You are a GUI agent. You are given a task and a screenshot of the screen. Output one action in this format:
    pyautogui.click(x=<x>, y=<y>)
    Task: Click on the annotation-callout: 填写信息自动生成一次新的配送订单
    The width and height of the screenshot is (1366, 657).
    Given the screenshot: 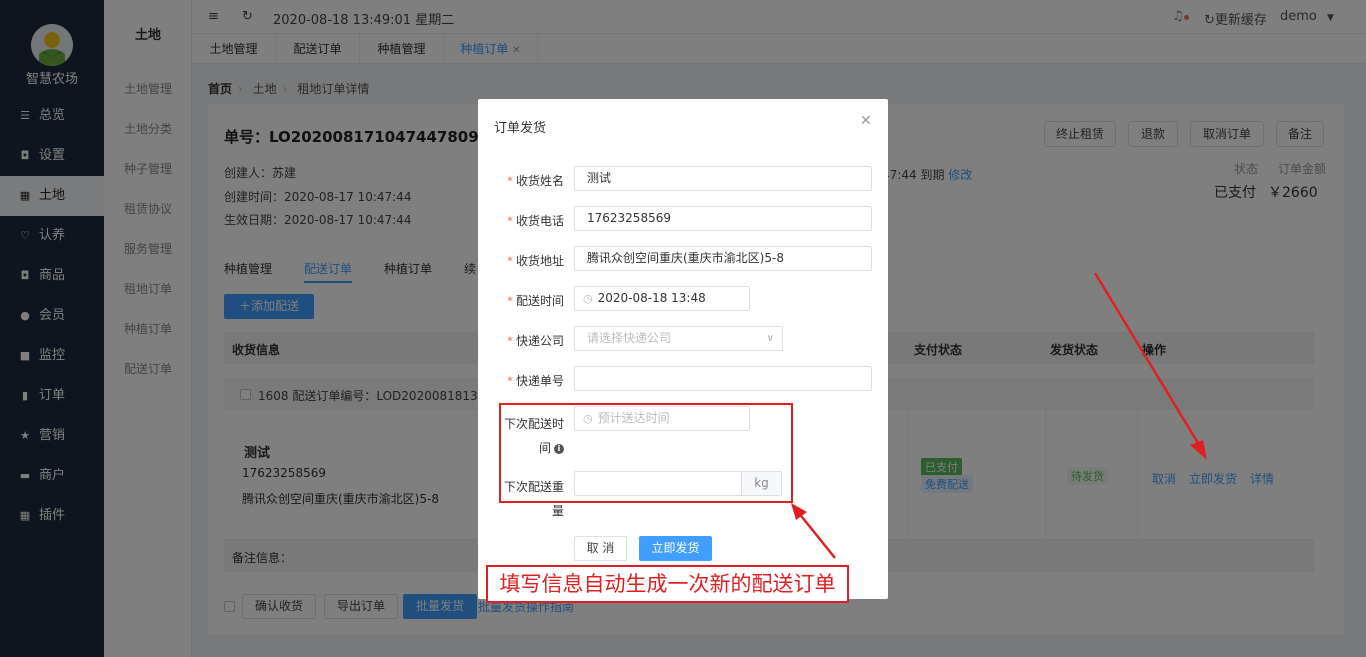 What is the action you would take?
    pyautogui.click(x=667, y=584)
    